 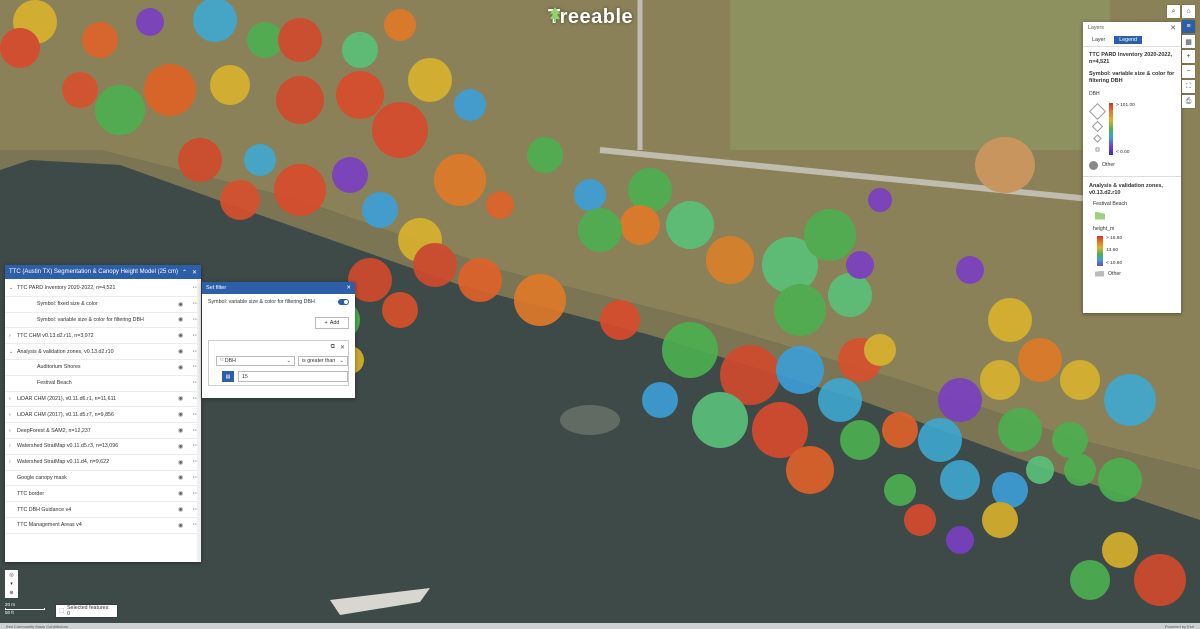 I want to click on search-toolbar: ⌕, so click(x=1173, y=11).